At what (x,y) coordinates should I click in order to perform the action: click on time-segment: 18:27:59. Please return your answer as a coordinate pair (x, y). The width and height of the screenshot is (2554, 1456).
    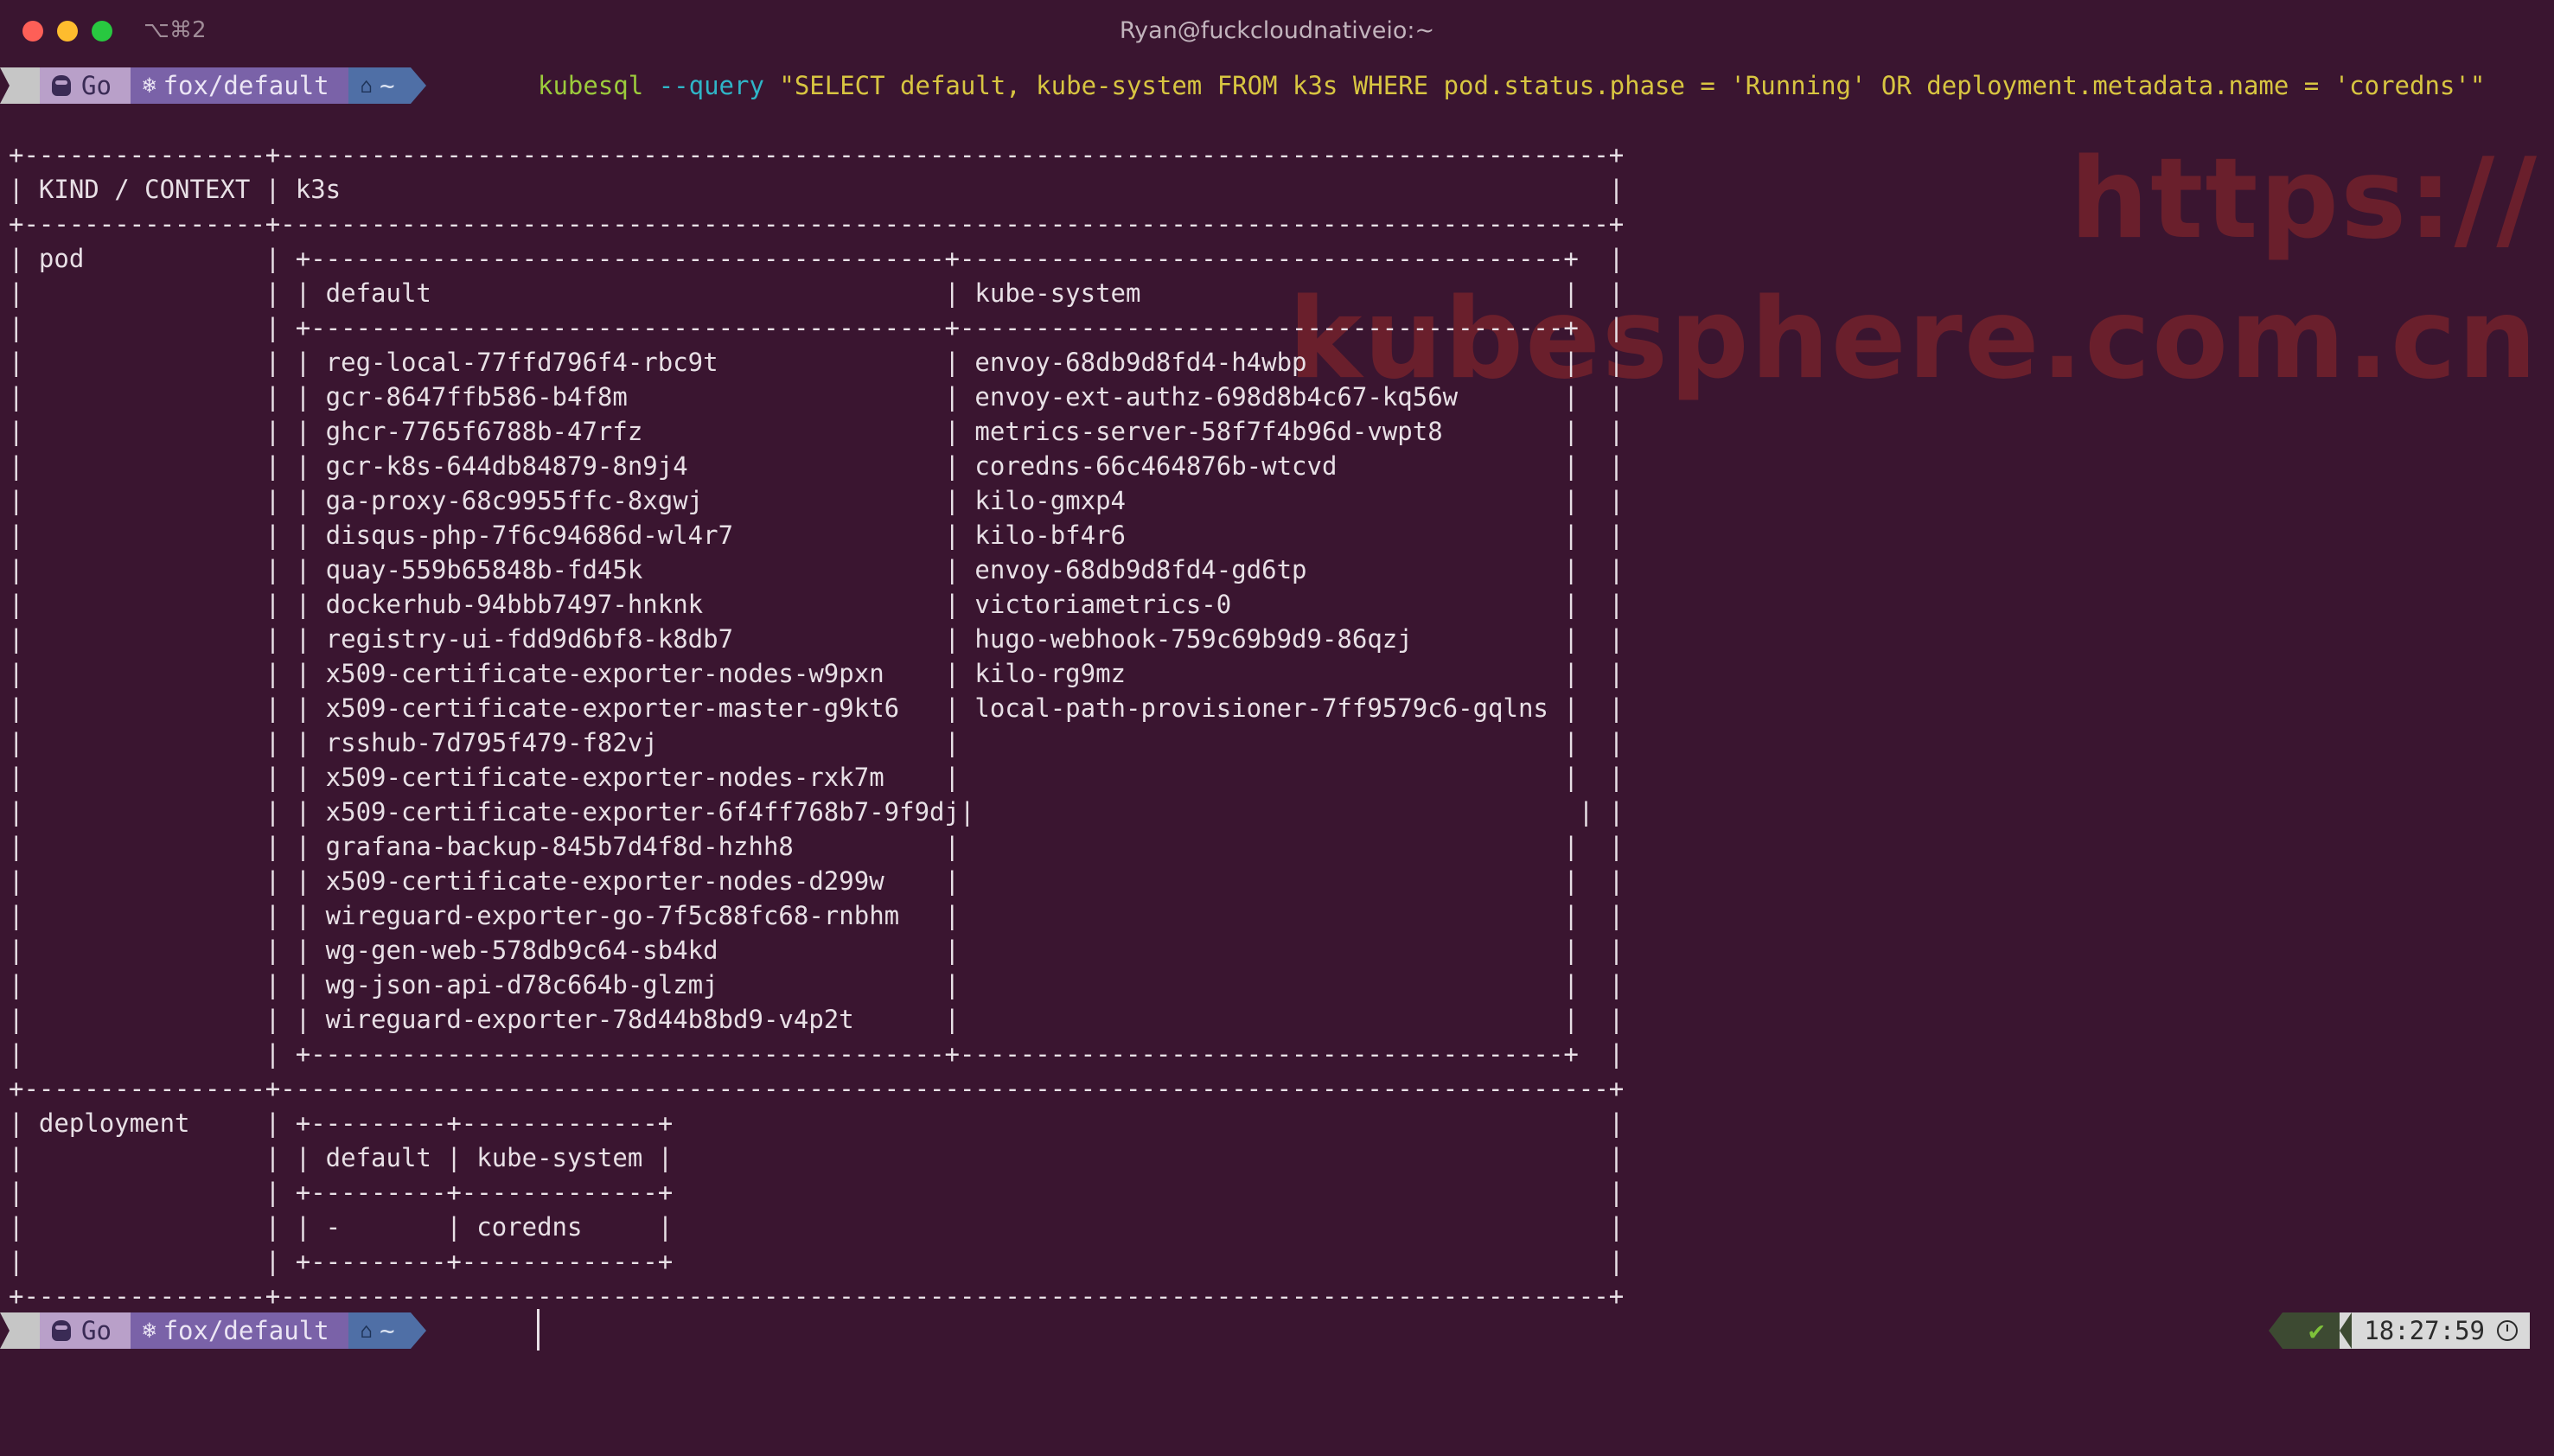
    Looking at the image, I should click on (2435, 1331).